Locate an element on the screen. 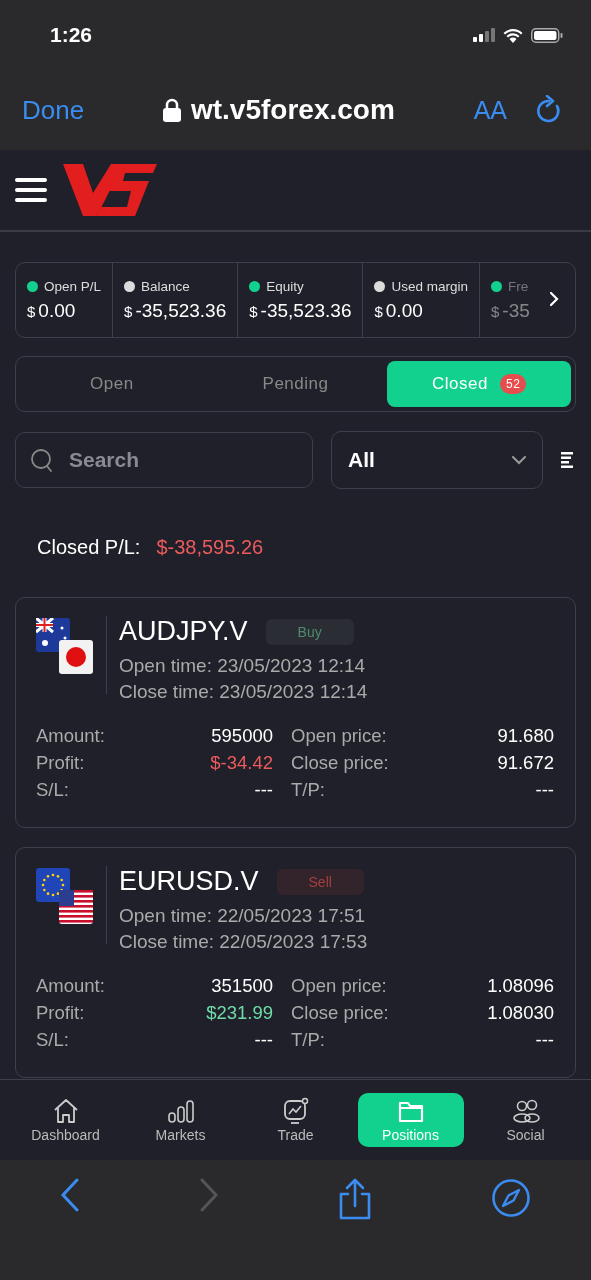 This screenshot has width=591, height=1280. stat-value: 351500 is located at coordinates (242, 986).